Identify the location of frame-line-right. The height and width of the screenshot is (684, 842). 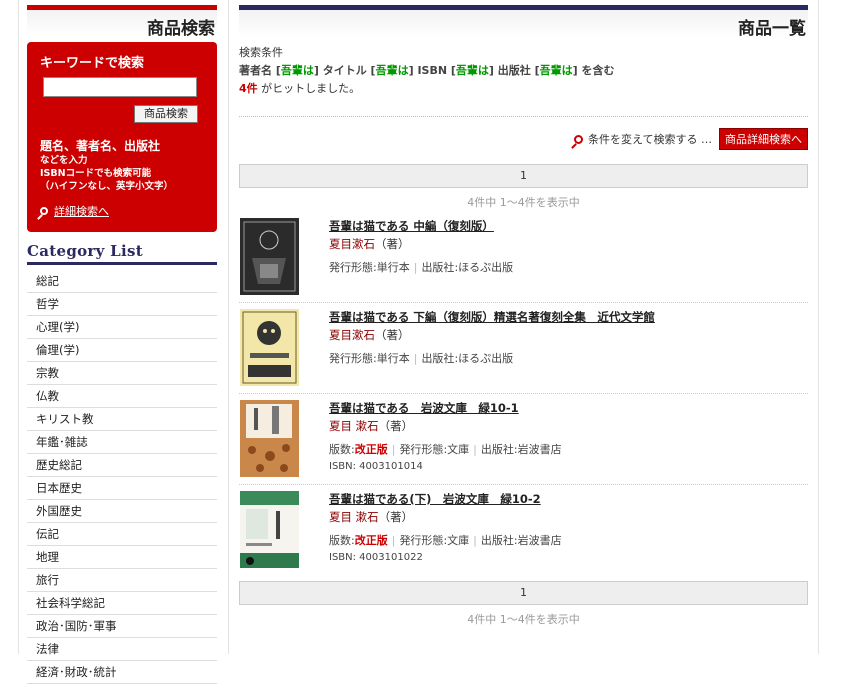
(818, 327).